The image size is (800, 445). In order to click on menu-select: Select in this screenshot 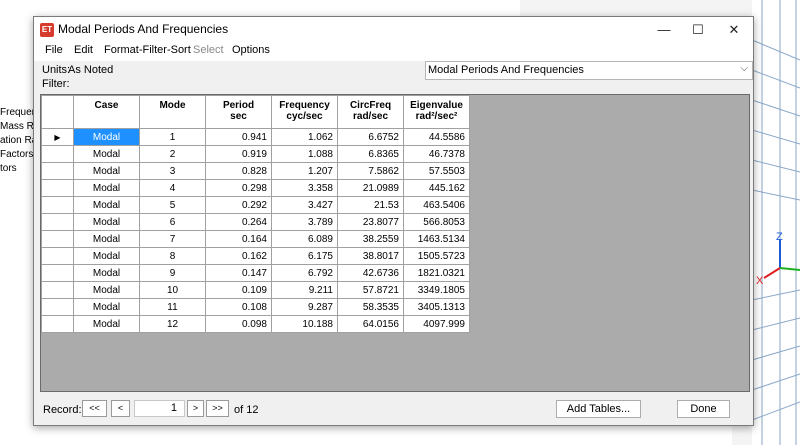, I will do `click(208, 50)`.